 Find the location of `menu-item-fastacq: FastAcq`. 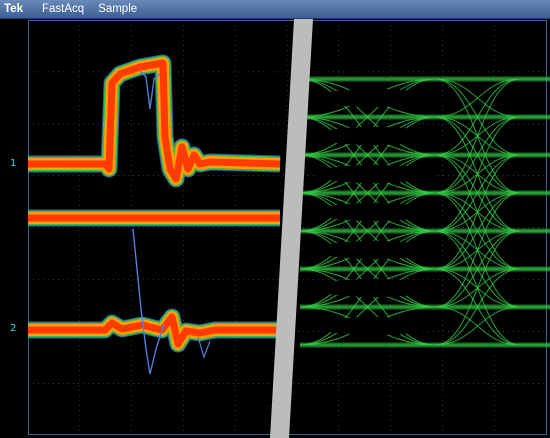

menu-item-fastacq: FastAcq is located at coordinates (63, 9).